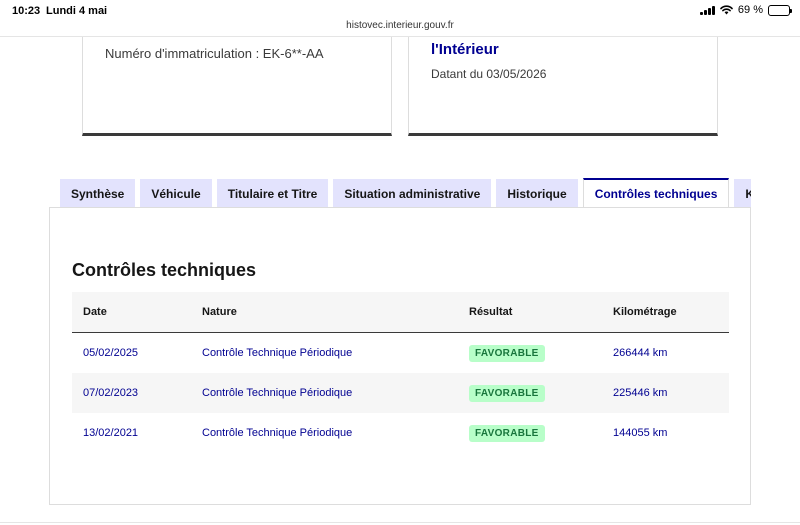 Image resolution: width=800 pixels, height=525 pixels. Describe the element at coordinates (219, 312) in the screenshot. I see `column-header-nature: Nature` at that location.